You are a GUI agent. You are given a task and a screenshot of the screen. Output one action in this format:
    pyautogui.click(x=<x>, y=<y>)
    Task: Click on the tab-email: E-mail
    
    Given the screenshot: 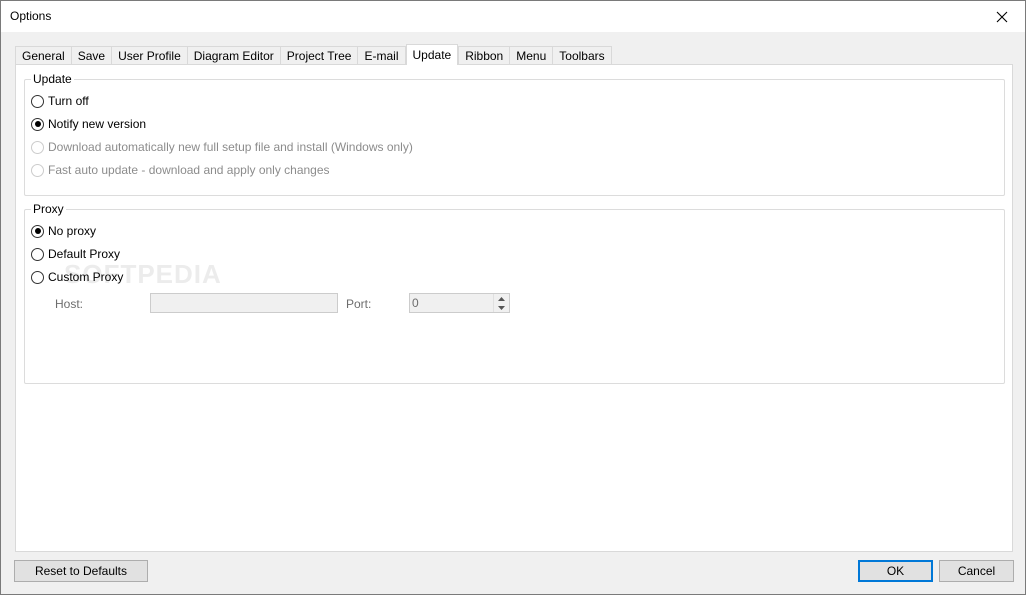 What is the action you would take?
    pyautogui.click(x=381, y=55)
    